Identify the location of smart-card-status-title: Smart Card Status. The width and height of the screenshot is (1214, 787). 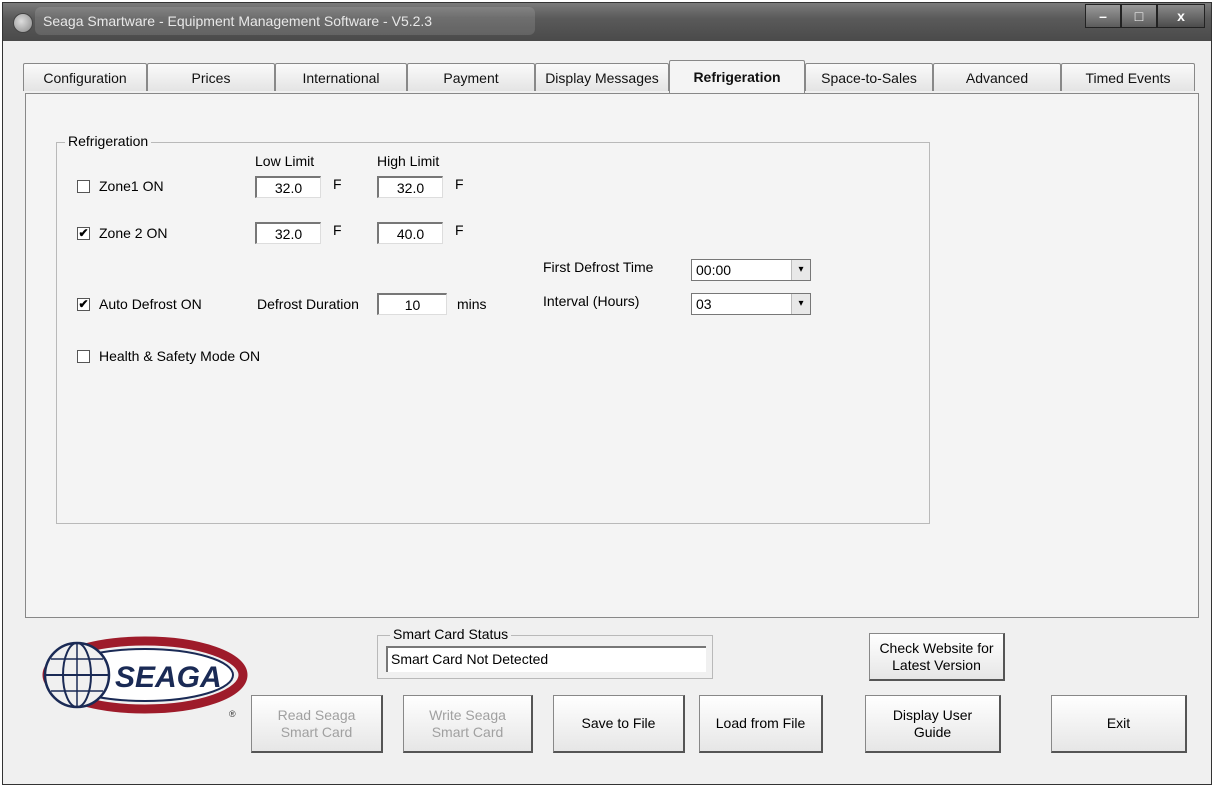
(451, 634).